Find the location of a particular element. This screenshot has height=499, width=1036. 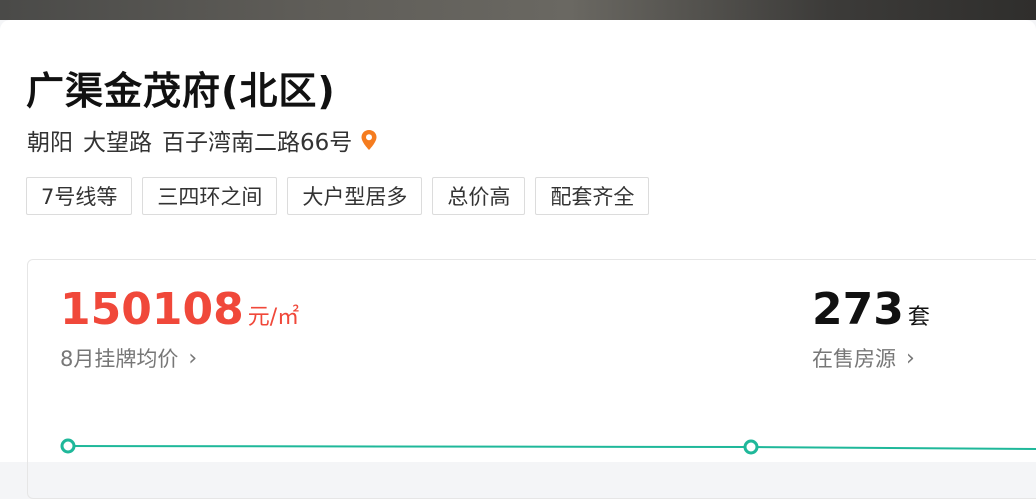

location-pin-icon is located at coordinates (369, 140).